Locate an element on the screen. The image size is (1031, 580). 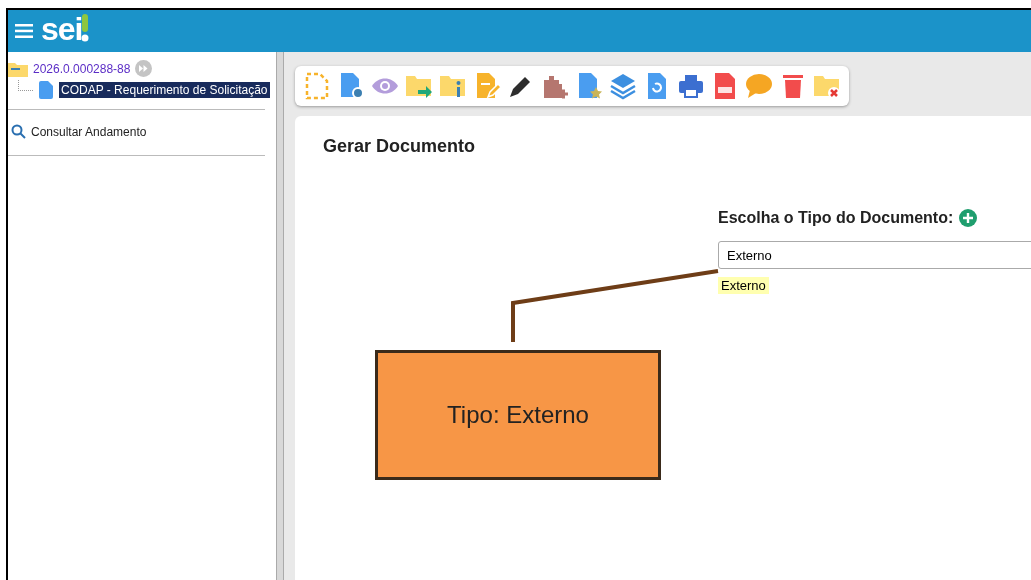
folder-icon is located at coordinates (18, 68).